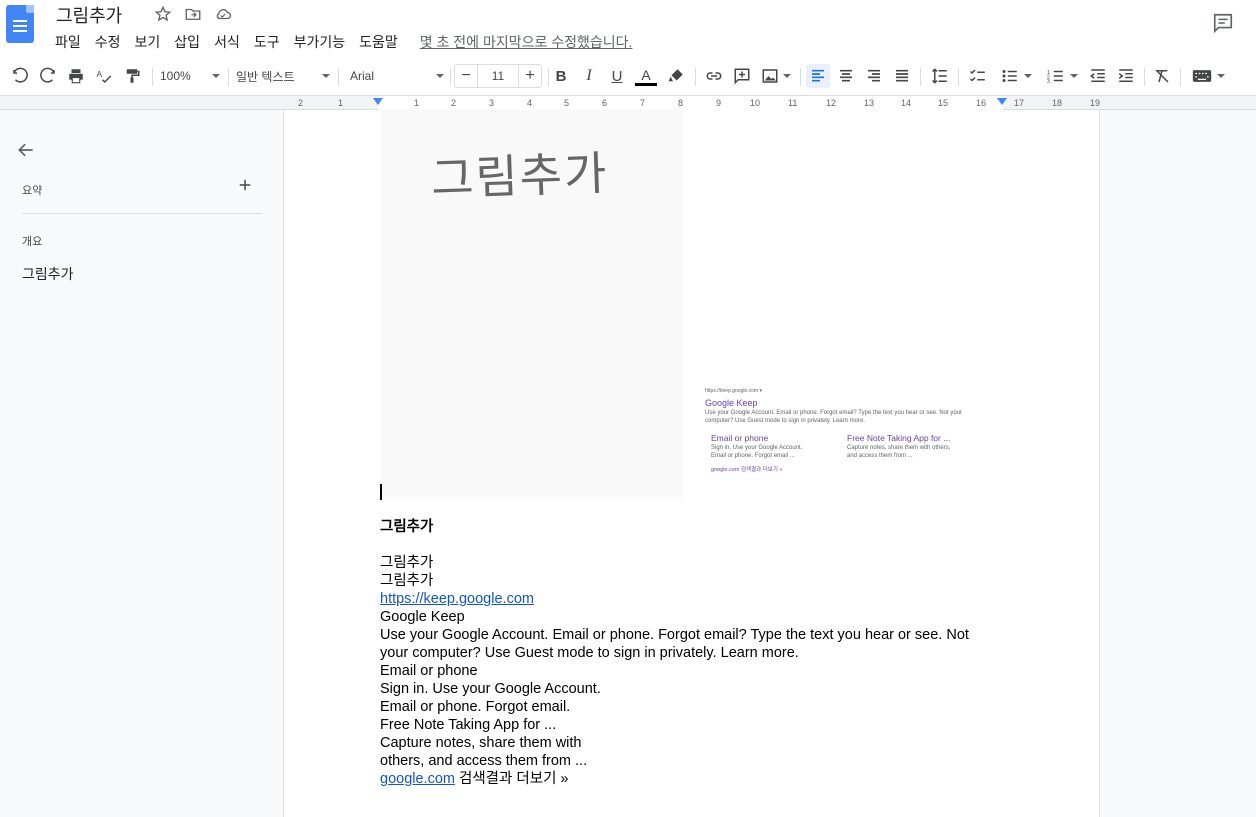 The width and height of the screenshot is (1256, 817). What do you see at coordinates (530, 103) in the screenshot?
I see `ruler-label: 4` at bounding box center [530, 103].